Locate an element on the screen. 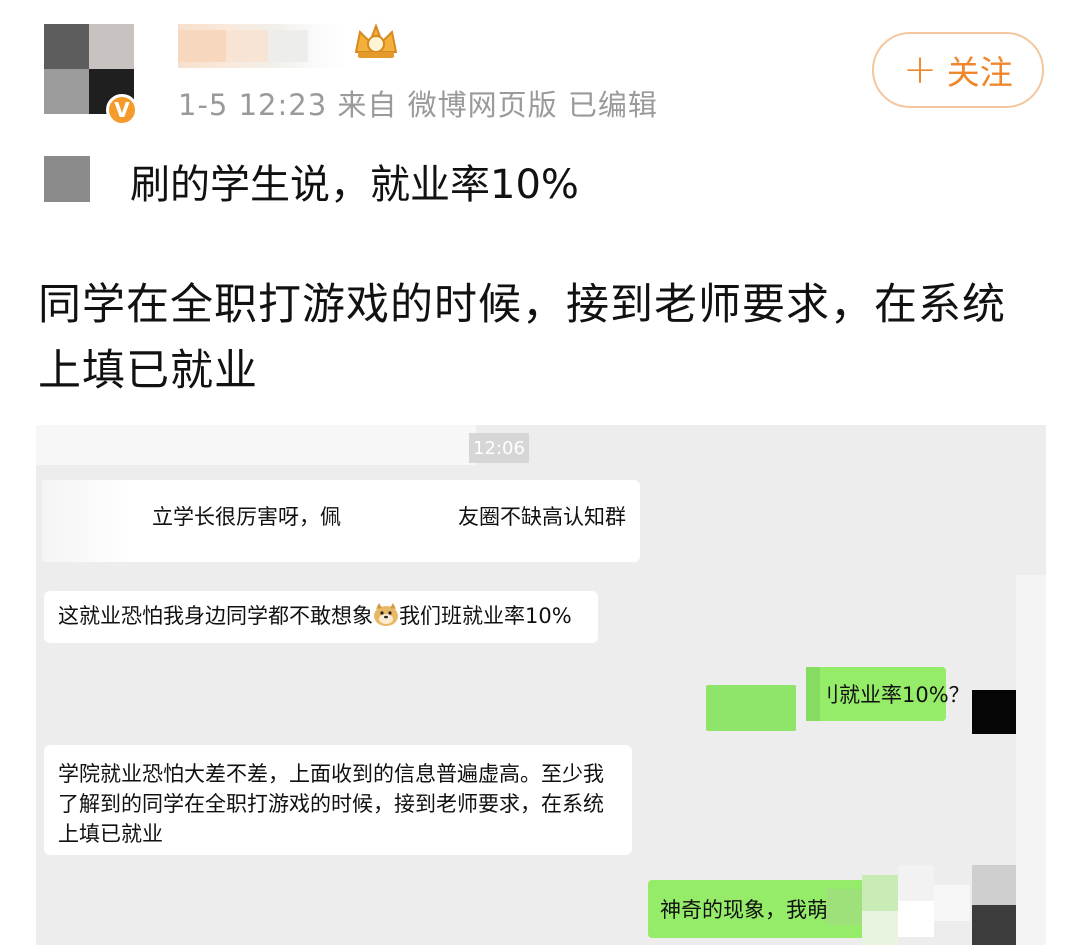 The width and height of the screenshot is (1080, 945). verified-icon: V is located at coordinates (122, 110).